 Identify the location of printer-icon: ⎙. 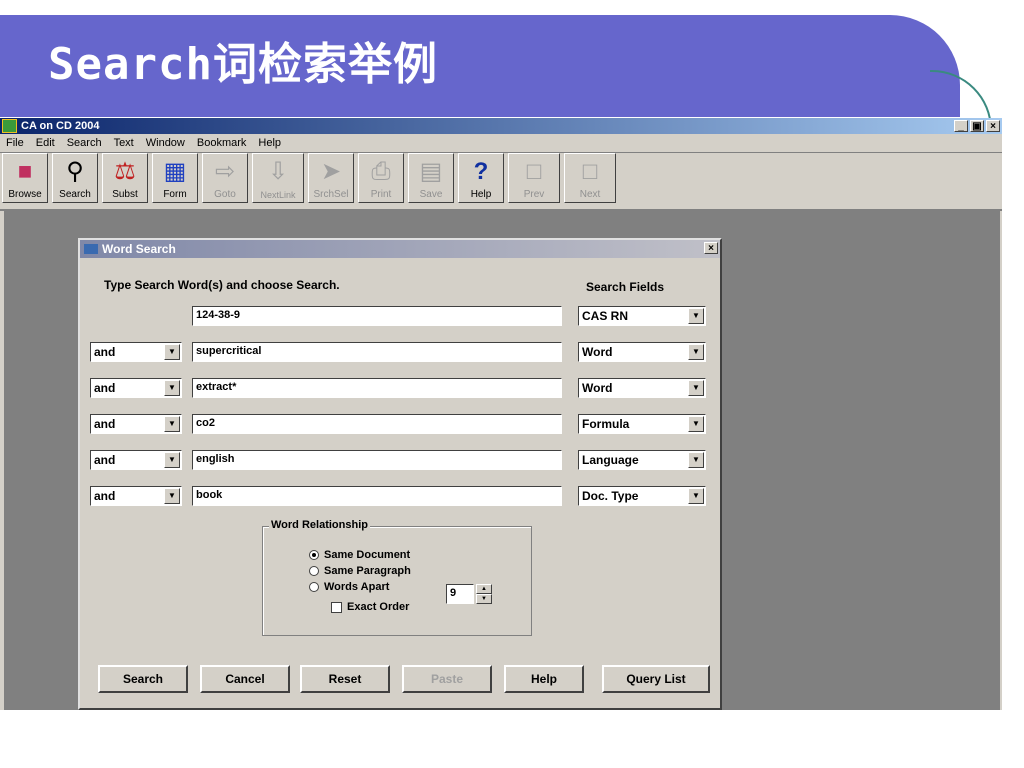
(381, 171).